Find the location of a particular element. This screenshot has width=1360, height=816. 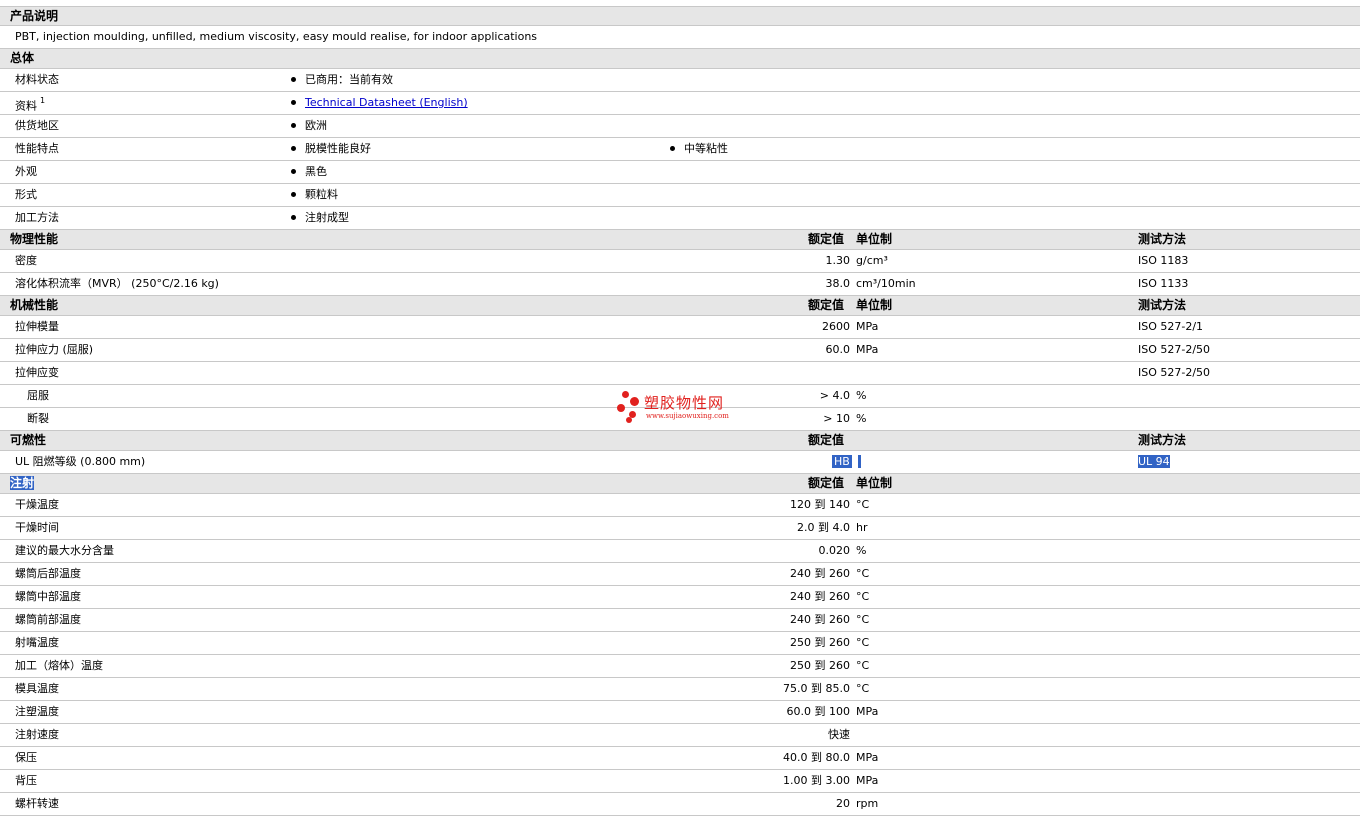

row-test: ISO 1183 is located at coordinates (1163, 260).